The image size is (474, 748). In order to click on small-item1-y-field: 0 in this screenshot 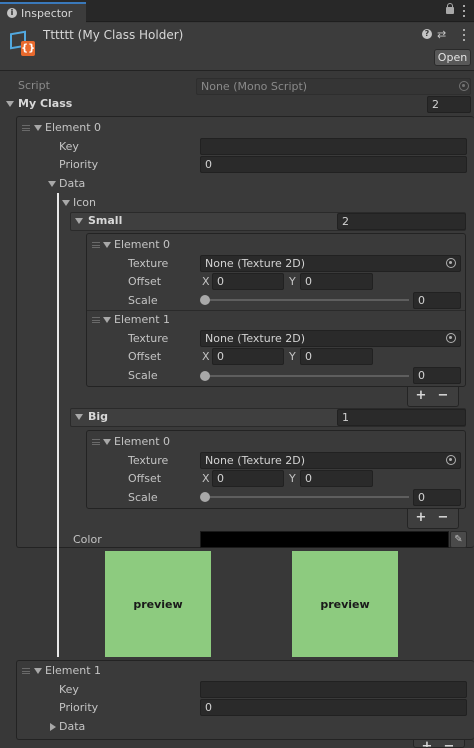, I will do `click(336, 356)`.